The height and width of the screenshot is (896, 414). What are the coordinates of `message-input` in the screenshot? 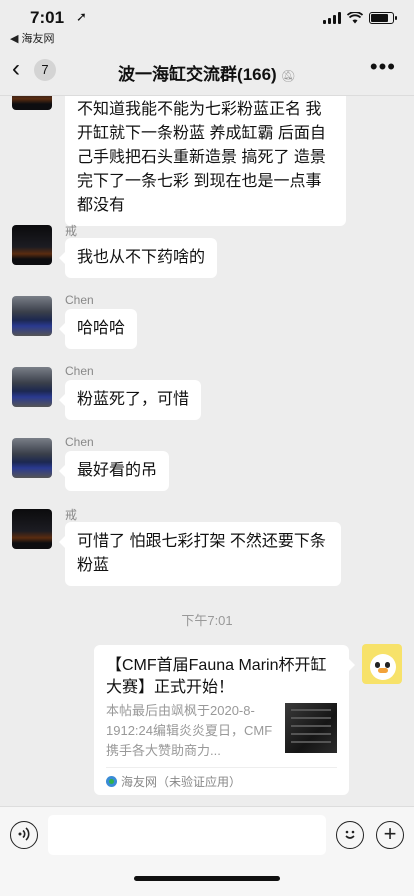 It's located at (187, 835).